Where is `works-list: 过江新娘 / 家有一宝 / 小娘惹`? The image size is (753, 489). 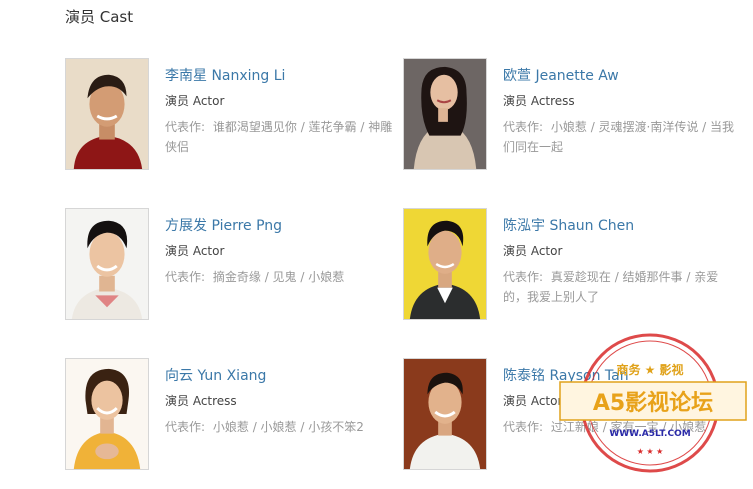 works-list: 过江新娘 / 家有一宝 / 小娘惹 is located at coordinates (628, 427).